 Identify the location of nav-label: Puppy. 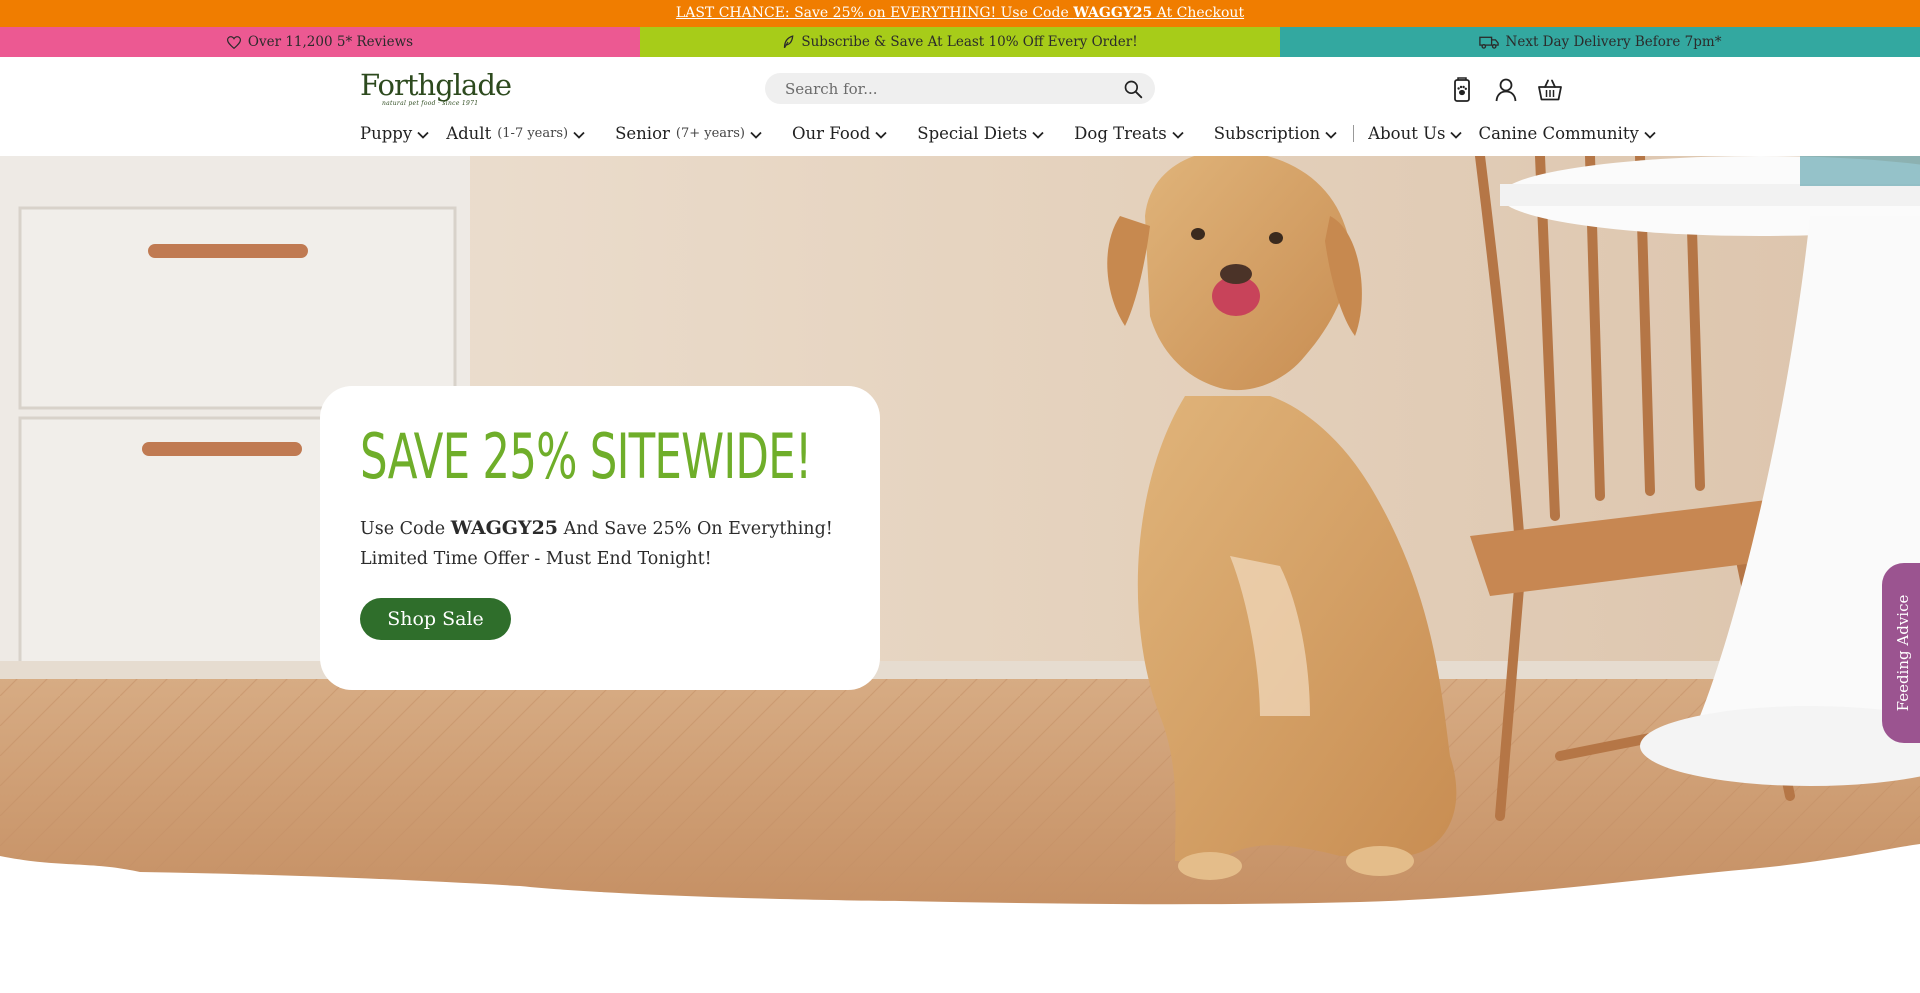
(386, 133).